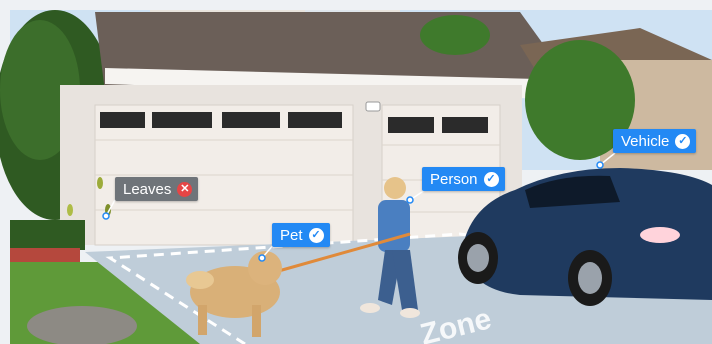 Image resolution: width=712 pixels, height=344 pixels. I want to click on pet-tag-label: Pet, so click(291, 235).